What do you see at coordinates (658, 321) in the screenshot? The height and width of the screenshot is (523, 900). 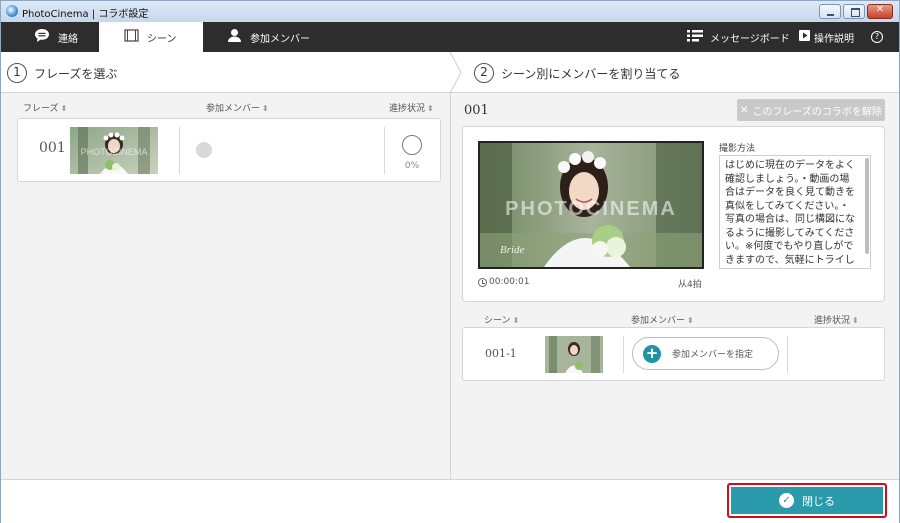 I see `scene-member-header-label: 参加メンバー` at bounding box center [658, 321].